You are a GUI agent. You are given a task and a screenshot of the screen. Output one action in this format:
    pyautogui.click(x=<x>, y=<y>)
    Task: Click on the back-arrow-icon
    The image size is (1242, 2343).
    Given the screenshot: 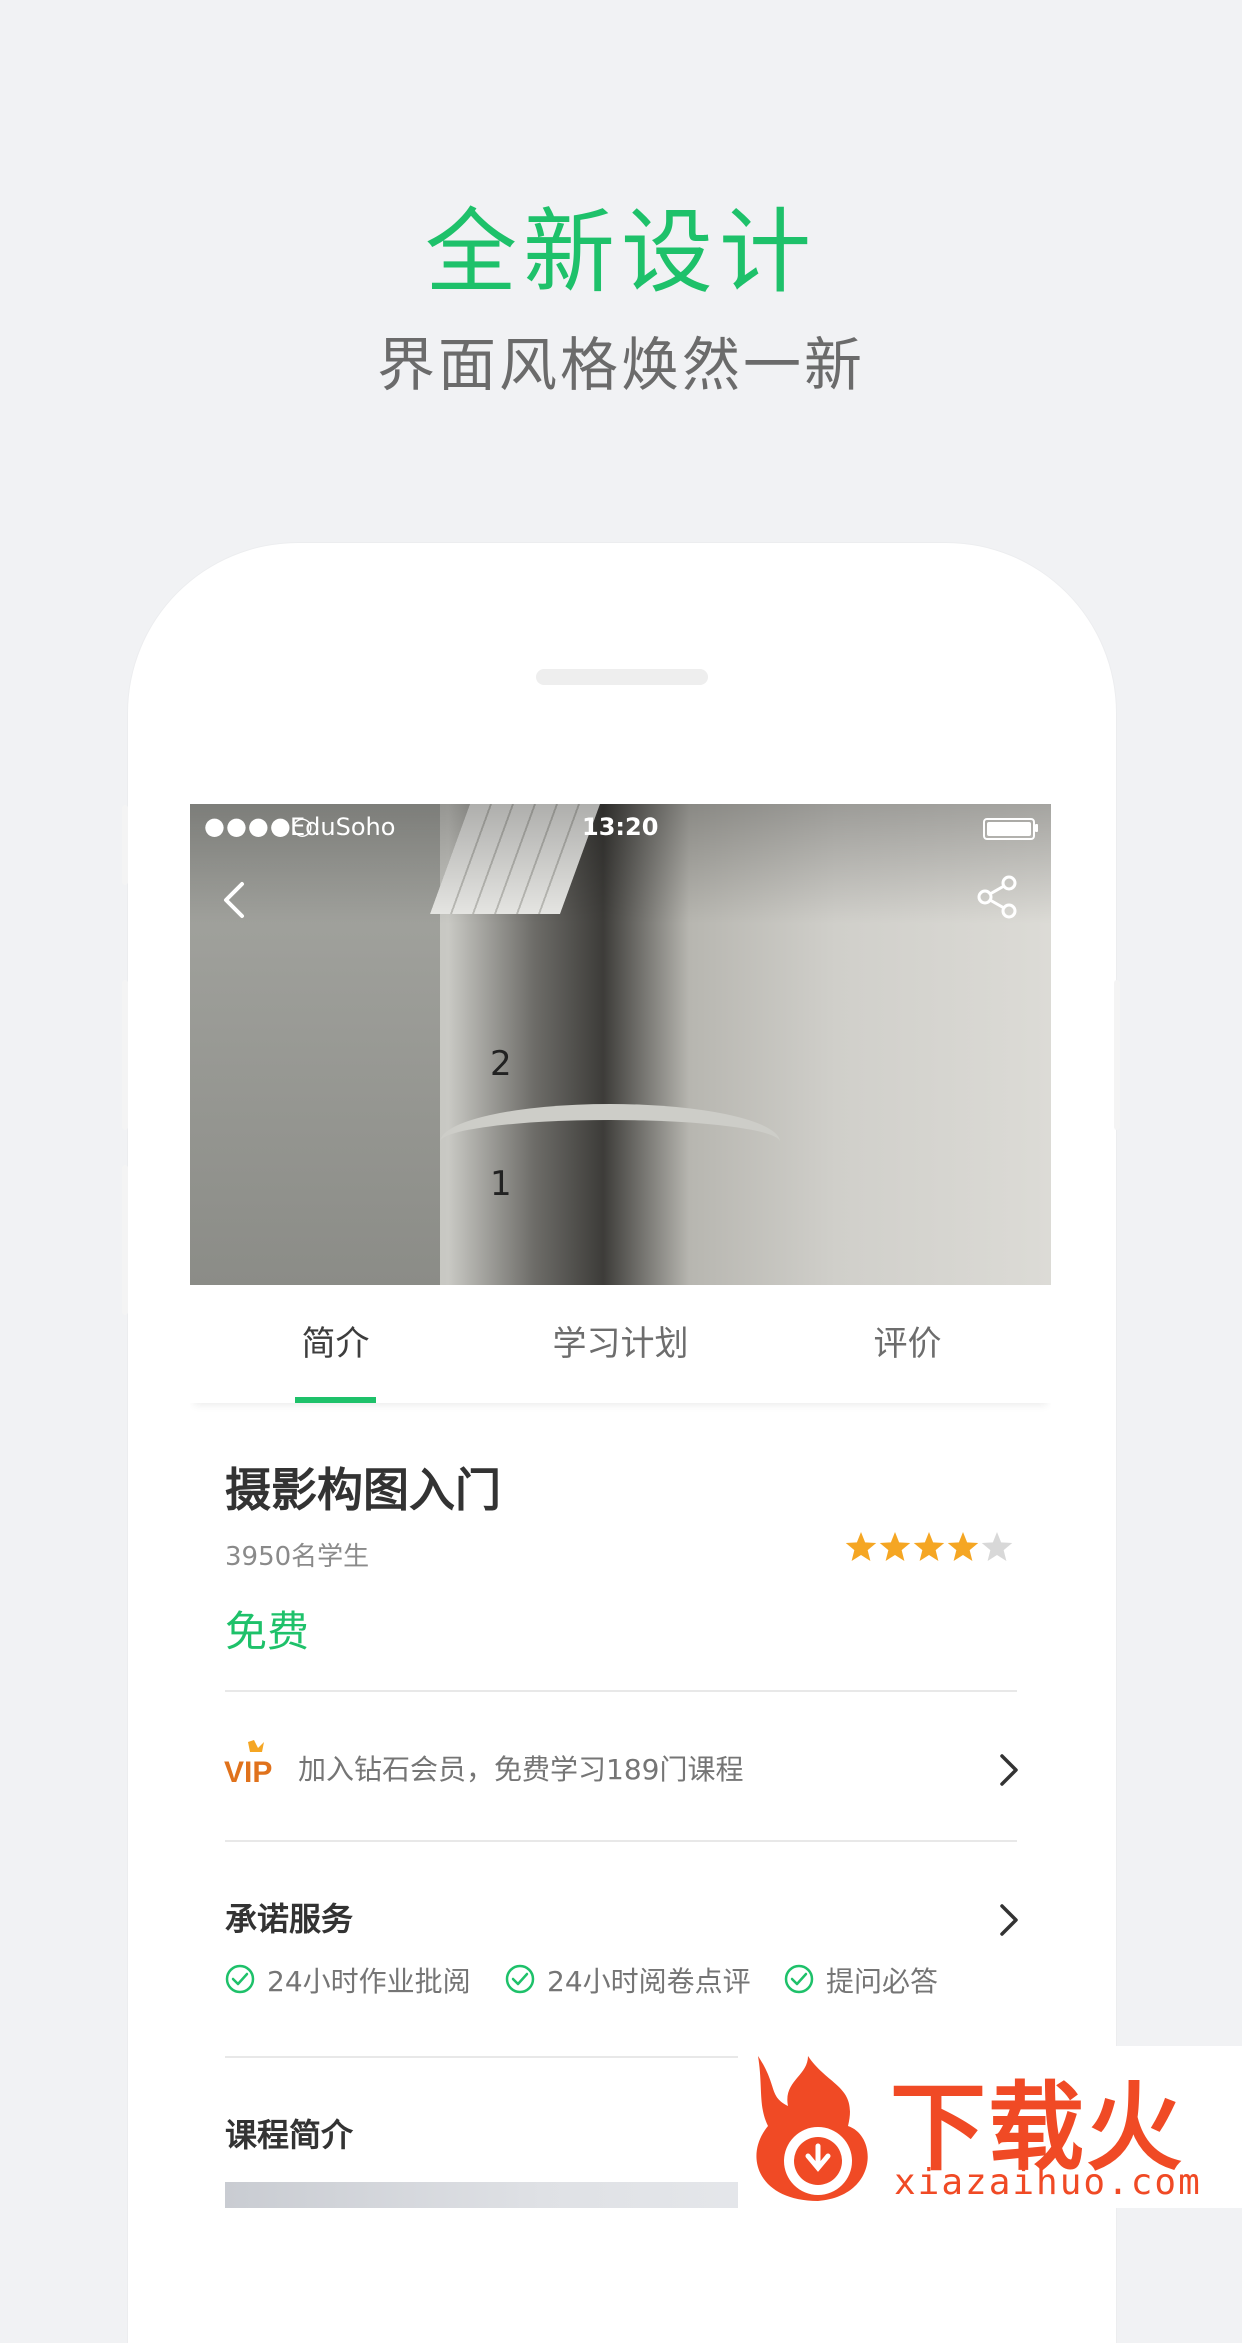 What is the action you would take?
    pyautogui.click(x=236, y=900)
    